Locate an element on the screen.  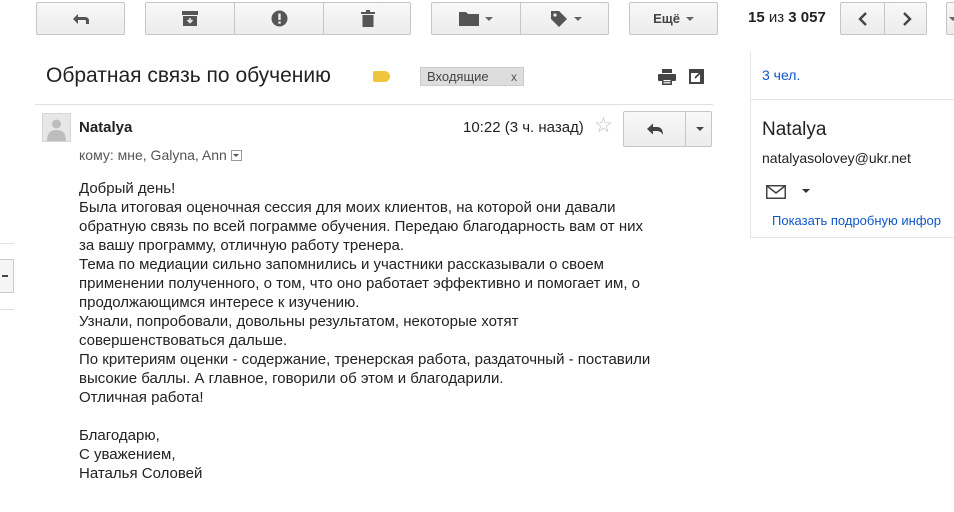
chevron-right-icon is located at coordinates (907, 18).